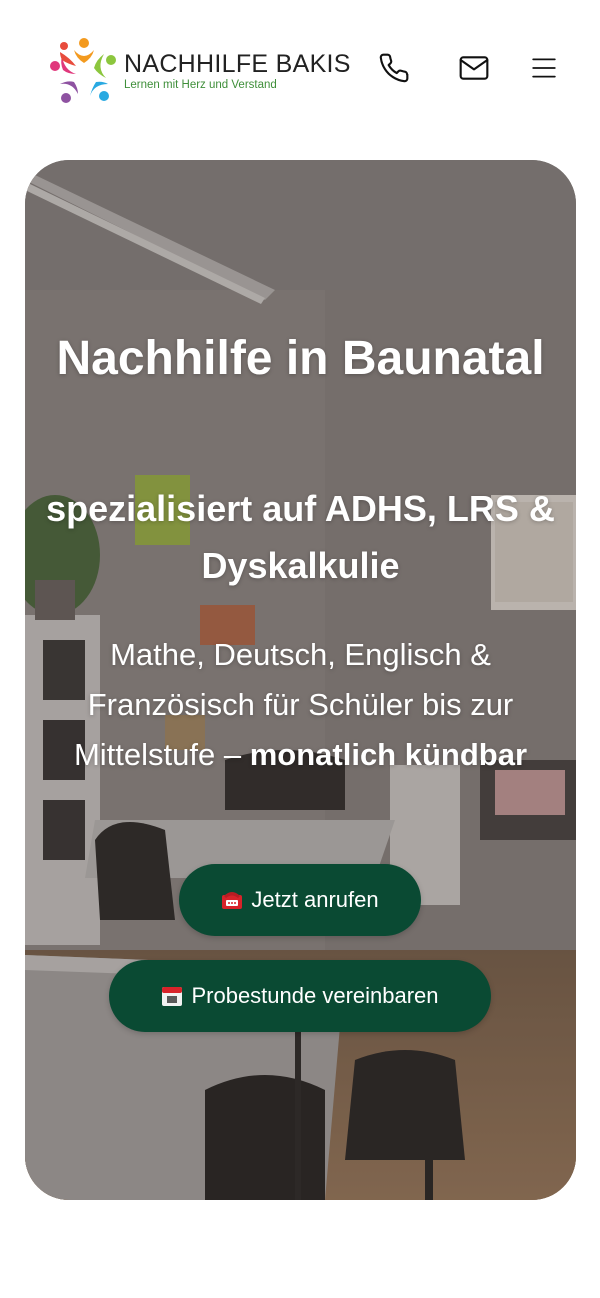 This screenshot has width=600, height=1298. I want to click on book-trial-lesson-label: Probestunde vereinbaren, so click(315, 995).